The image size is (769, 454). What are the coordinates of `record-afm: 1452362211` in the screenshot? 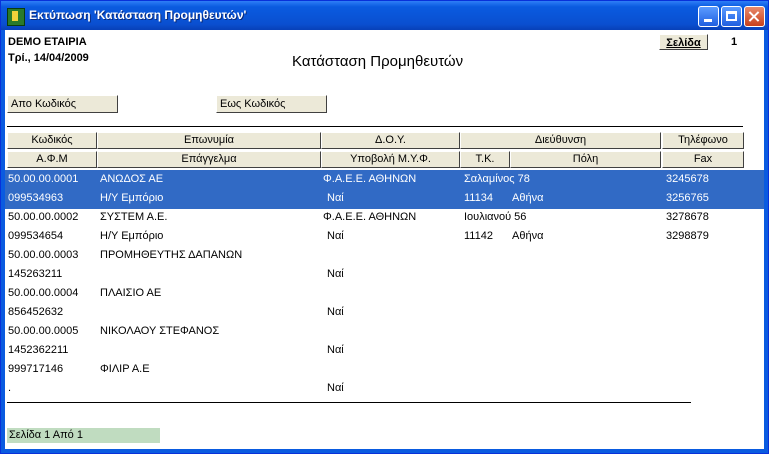 It's located at (38, 350).